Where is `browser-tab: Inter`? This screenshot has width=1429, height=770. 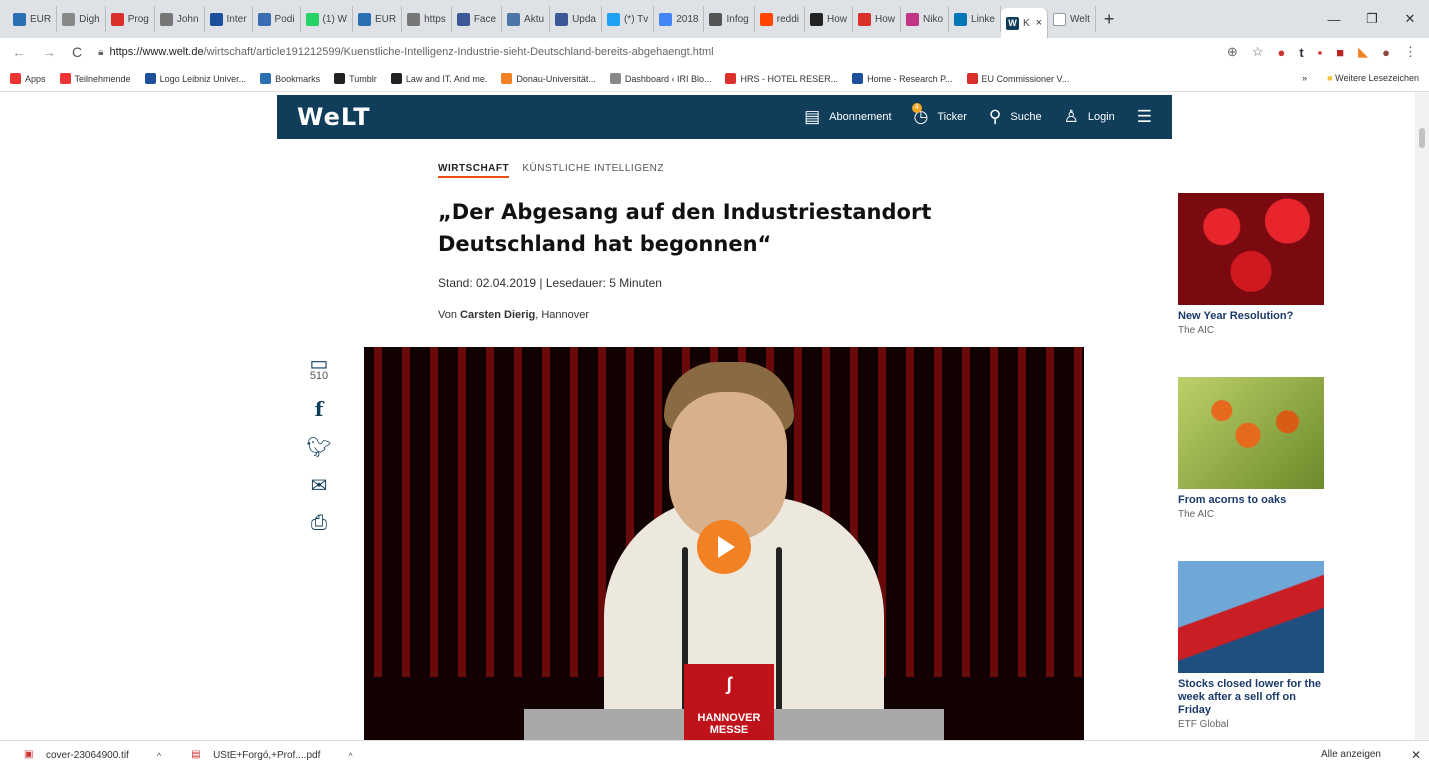 browser-tab: Inter is located at coordinates (229, 19).